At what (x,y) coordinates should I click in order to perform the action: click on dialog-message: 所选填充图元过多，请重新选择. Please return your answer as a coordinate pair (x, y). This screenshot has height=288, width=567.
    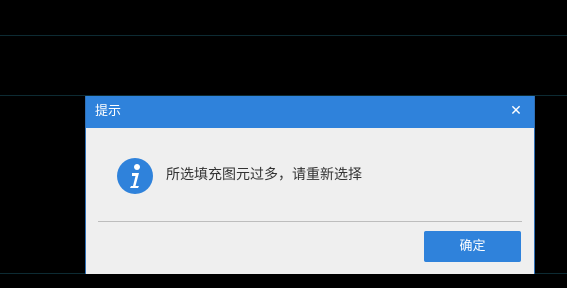
    Looking at the image, I should click on (264, 175).